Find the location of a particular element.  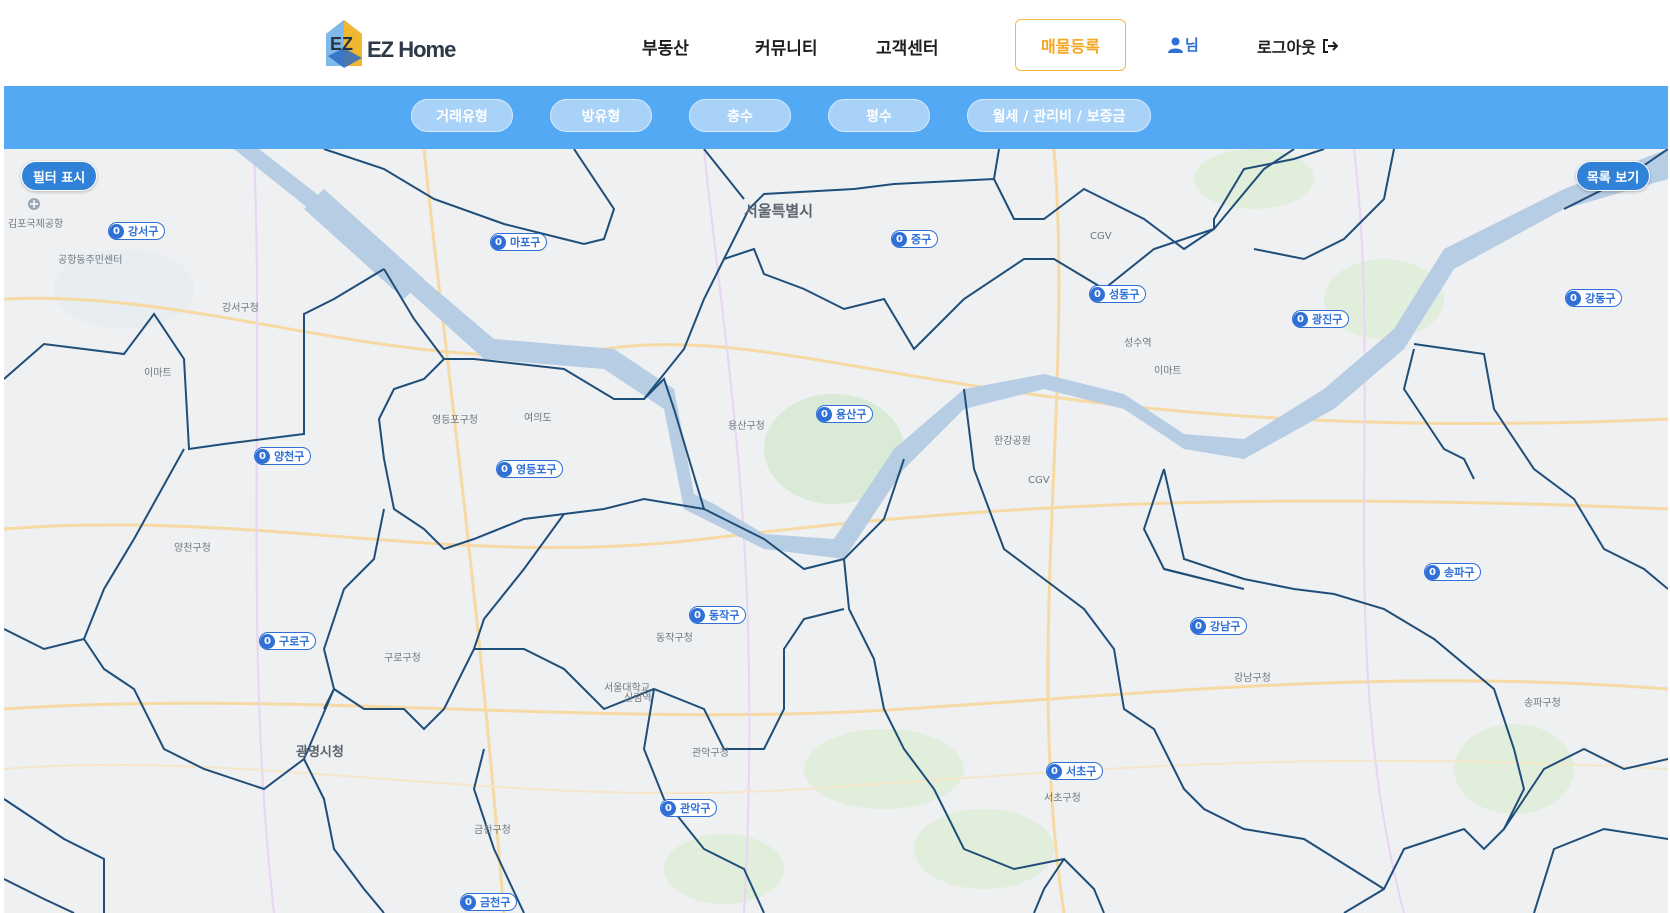

district-marker-songpa: 0 송파구 is located at coordinates (1453, 572).